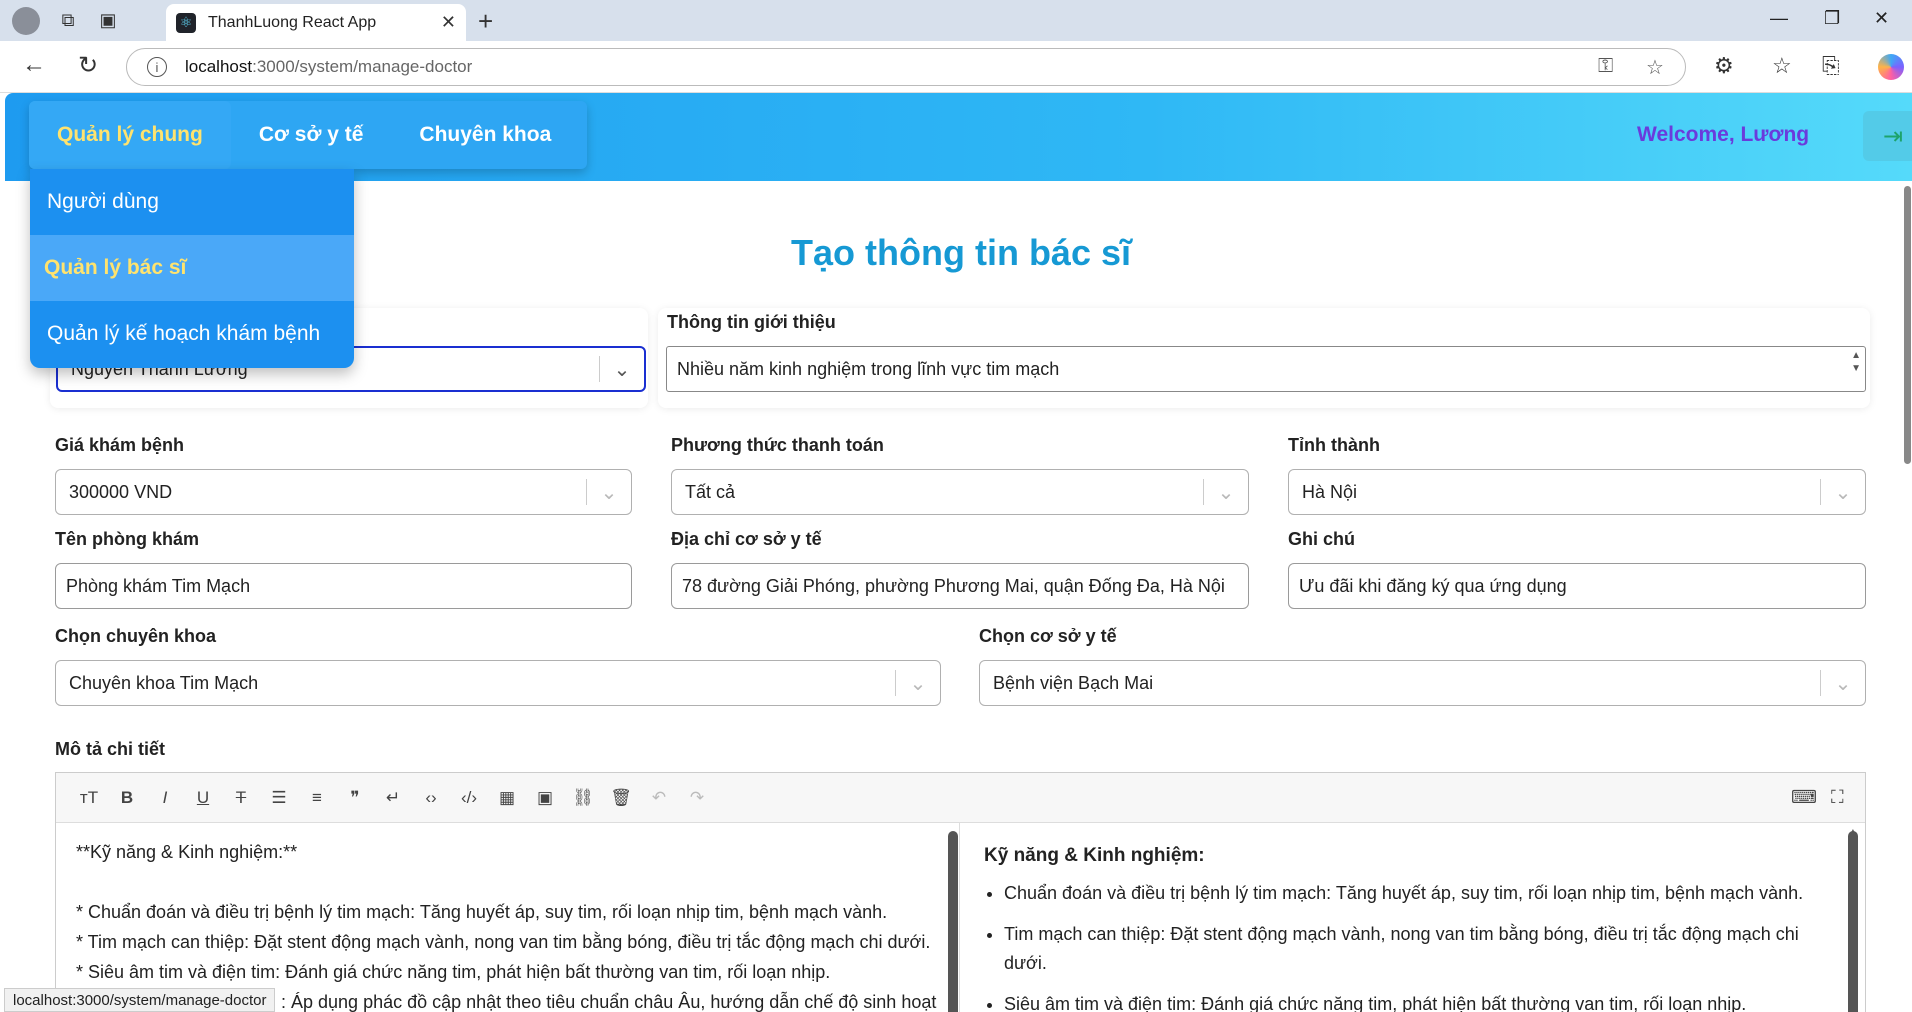  What do you see at coordinates (311, 135) in the screenshot?
I see `nav-medical-facility: Cơ sở y tế` at bounding box center [311, 135].